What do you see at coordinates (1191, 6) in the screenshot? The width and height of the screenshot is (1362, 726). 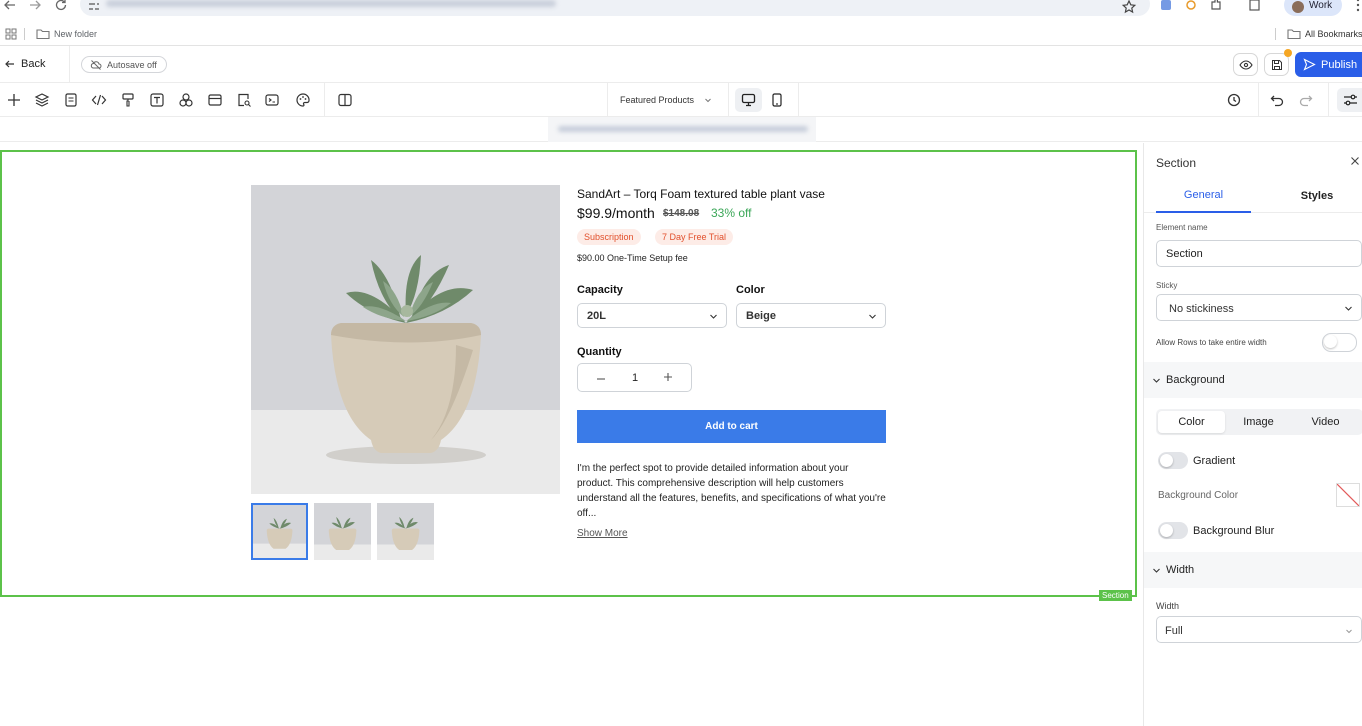 I see `extension-2-icon` at bounding box center [1191, 6].